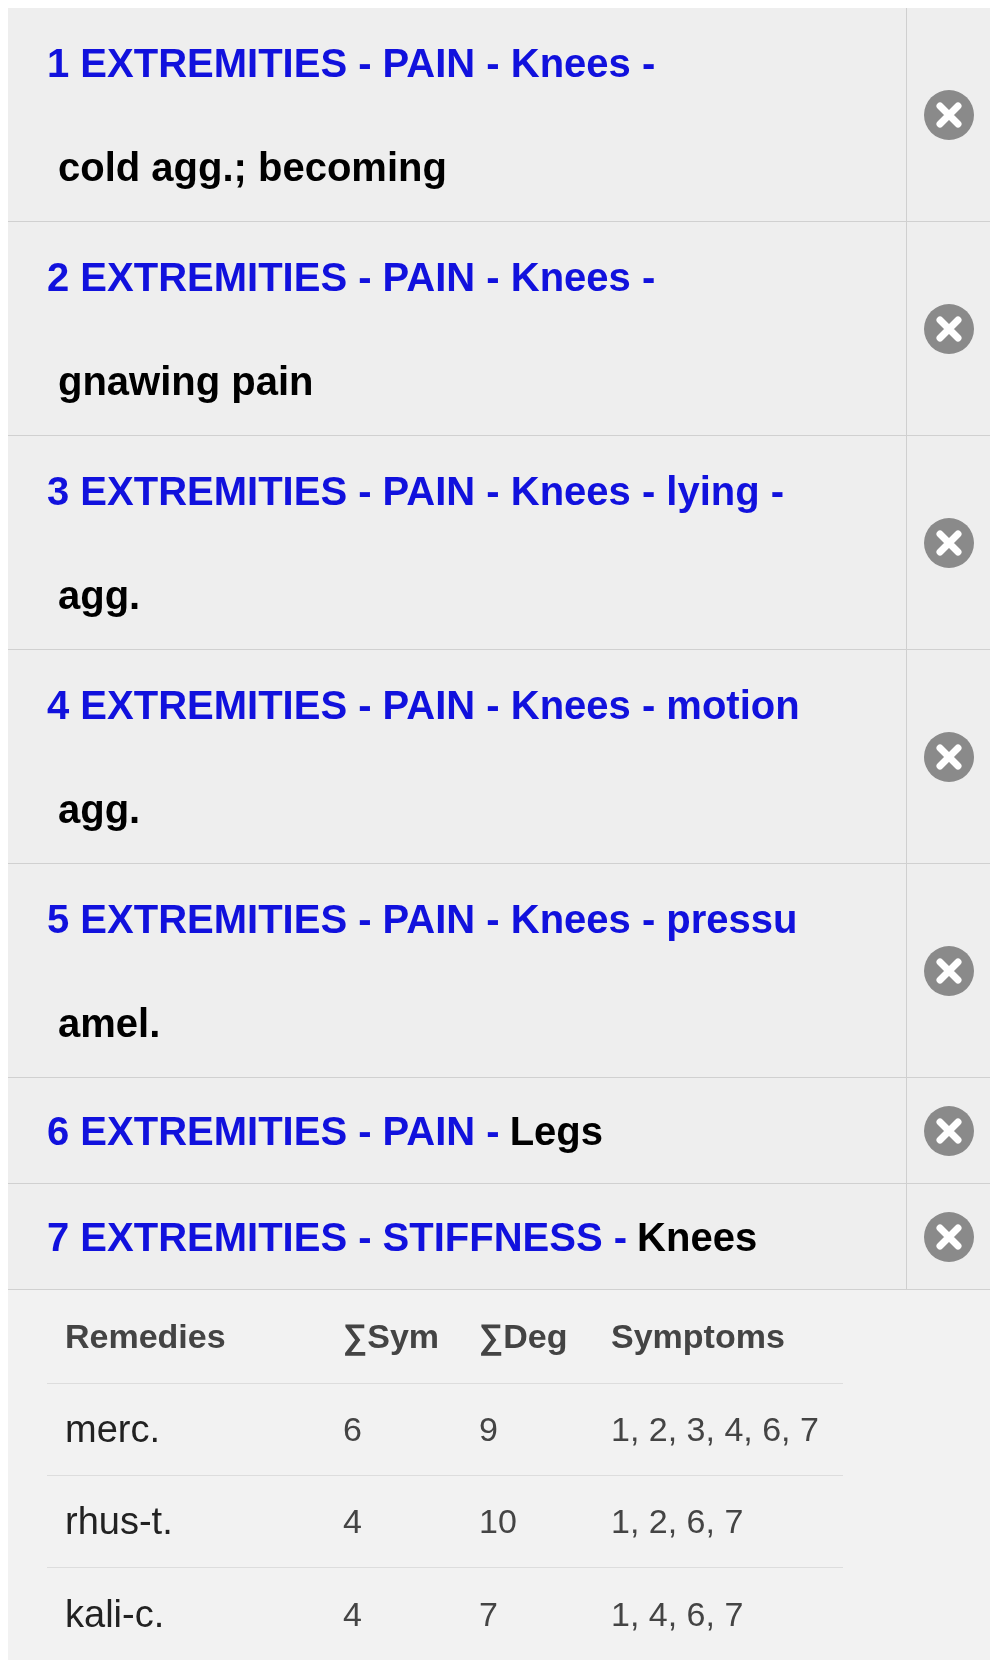 The width and height of the screenshot is (990, 1660). What do you see at coordinates (476, 918) in the screenshot?
I see `symptom-path: 5 EXTREMITIES - PAIN - Knees - pressu` at bounding box center [476, 918].